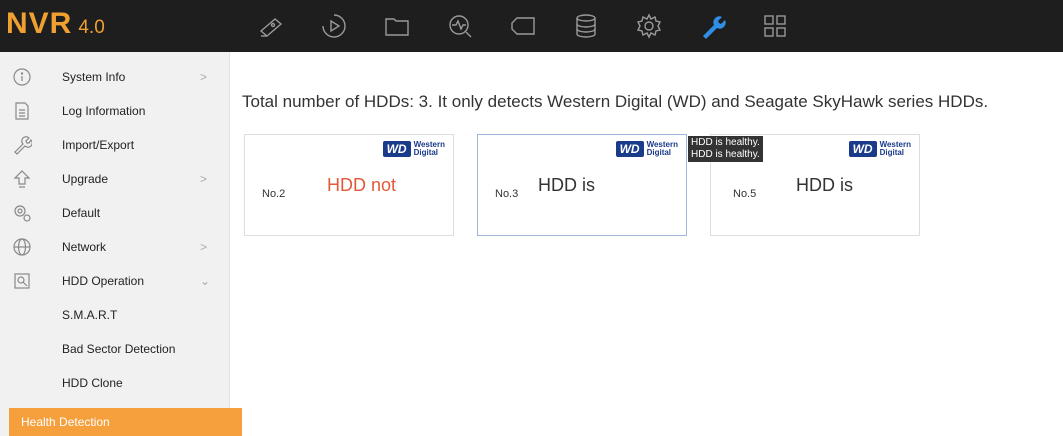 This screenshot has height=436, width=1063. I want to click on upgrade-icon, so click(22, 179).